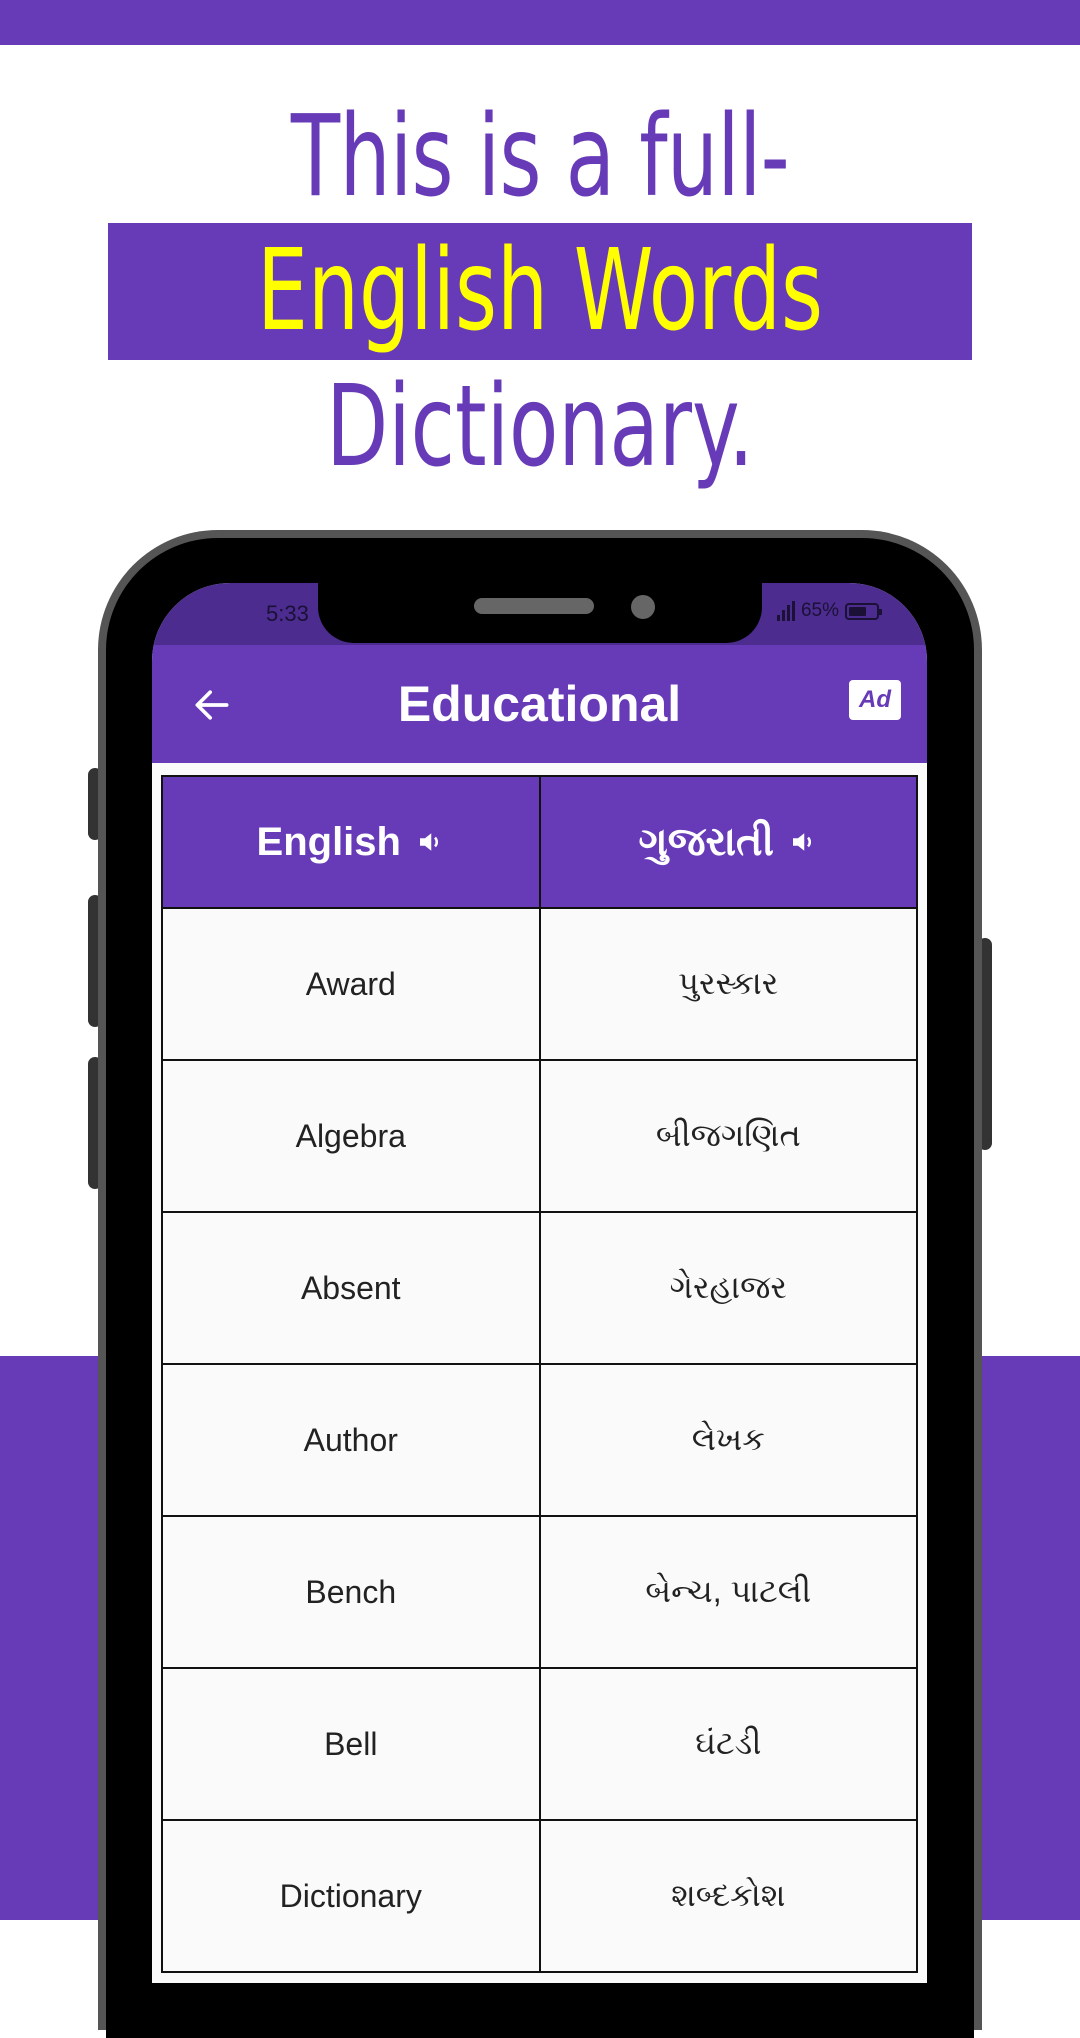 This screenshot has height=2038, width=1080. I want to click on table-row: Algebra બીજગણિત, so click(539, 1136).